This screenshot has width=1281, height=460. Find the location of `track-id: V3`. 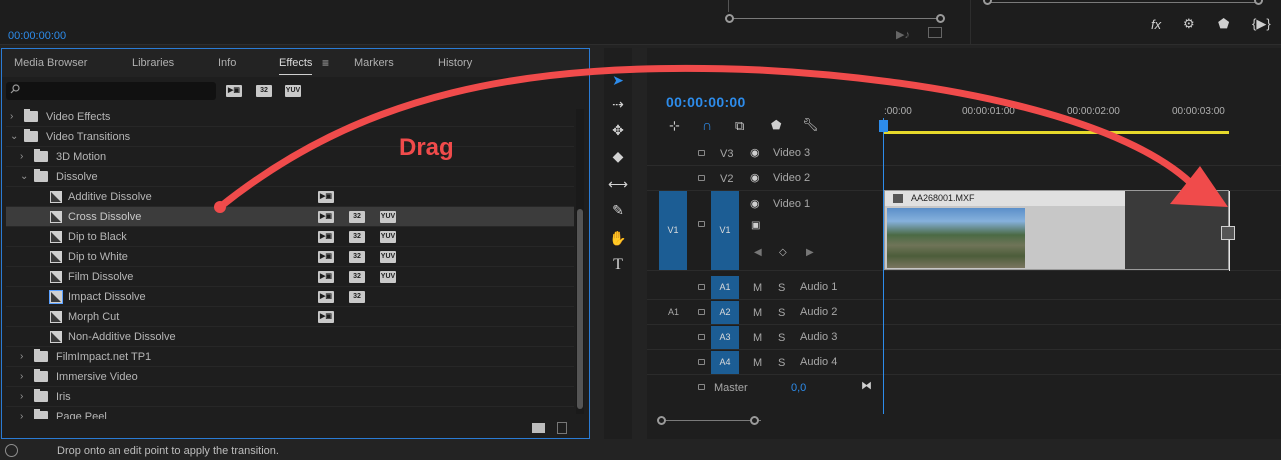

track-id: V3 is located at coordinates (726, 154).